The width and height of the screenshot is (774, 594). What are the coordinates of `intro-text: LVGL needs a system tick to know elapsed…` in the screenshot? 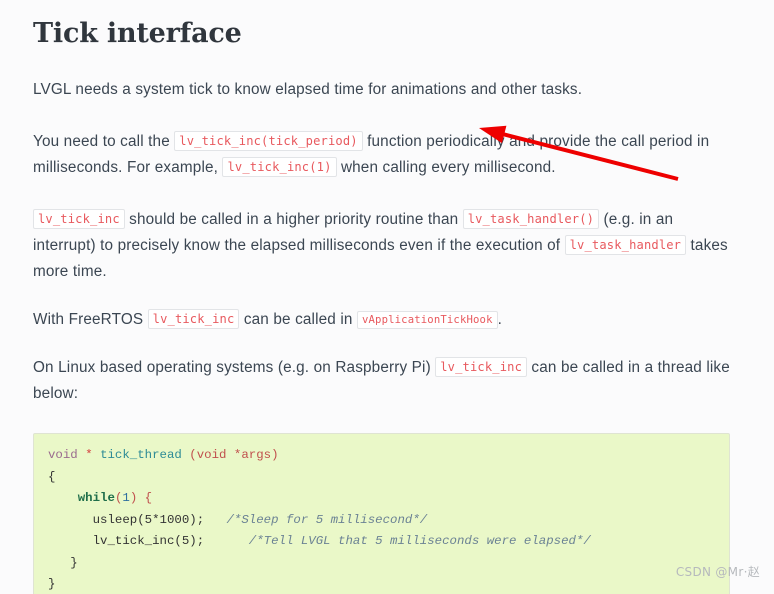 It's located at (308, 90).